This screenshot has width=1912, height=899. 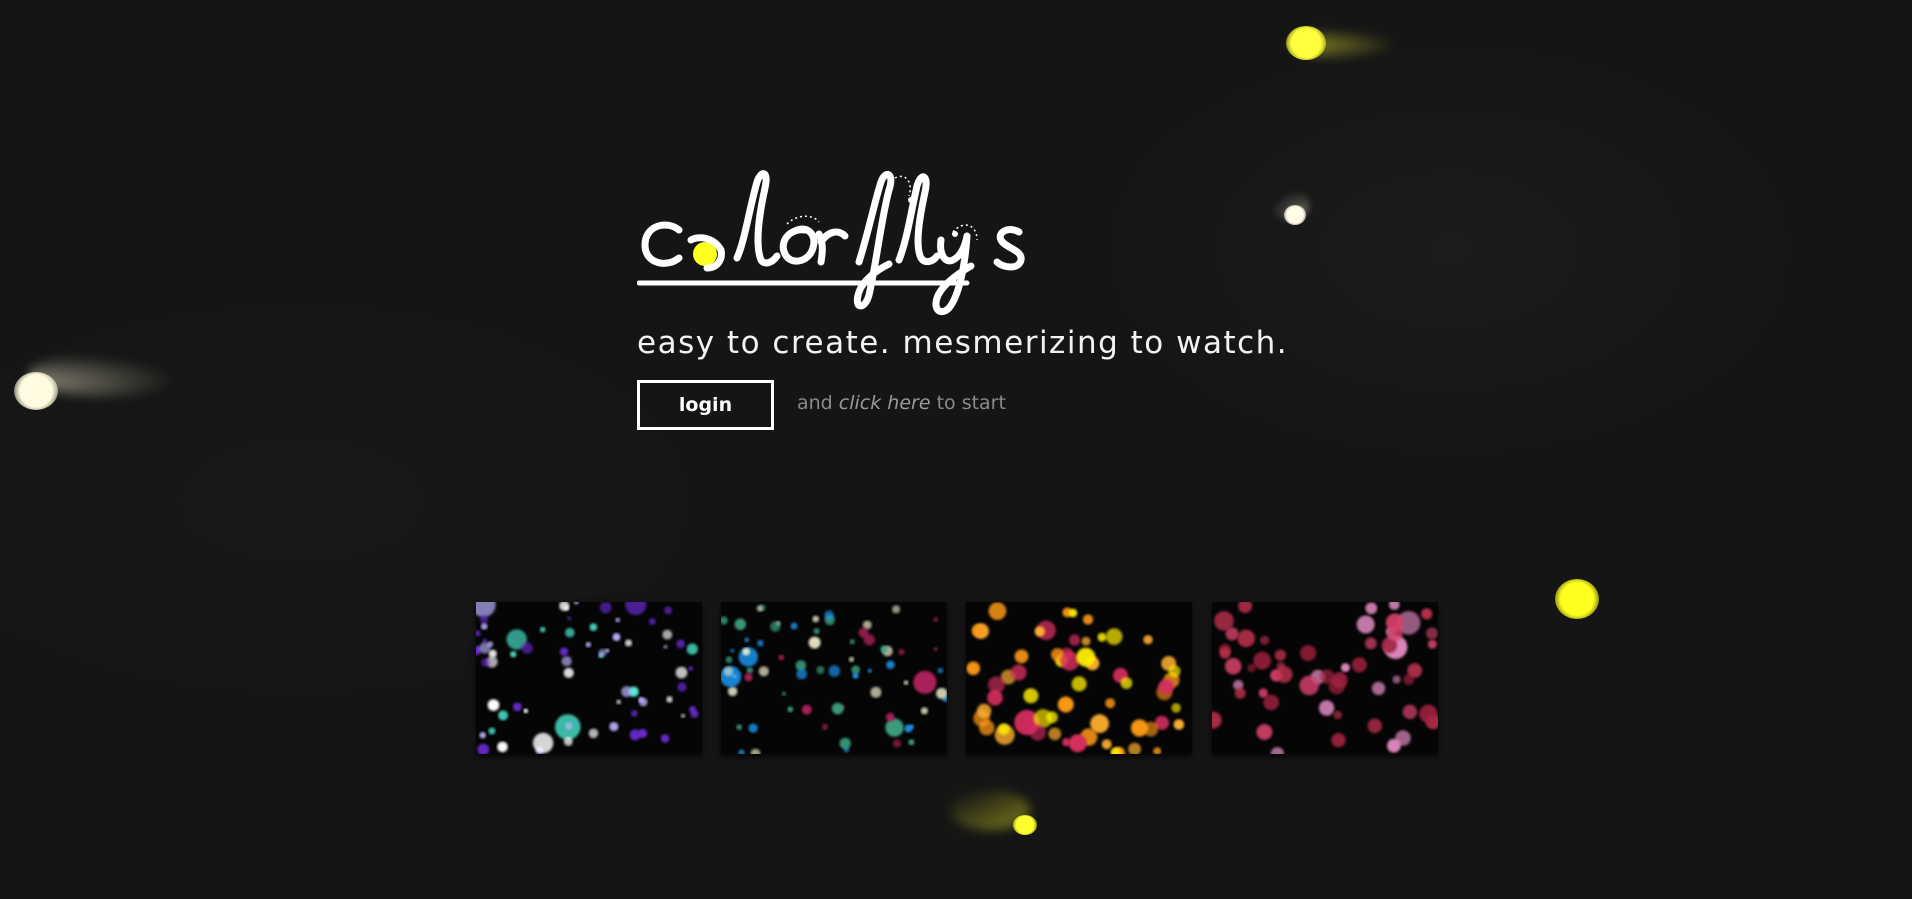 I want to click on firefly-yellow-bottom, so click(x=1000, y=815).